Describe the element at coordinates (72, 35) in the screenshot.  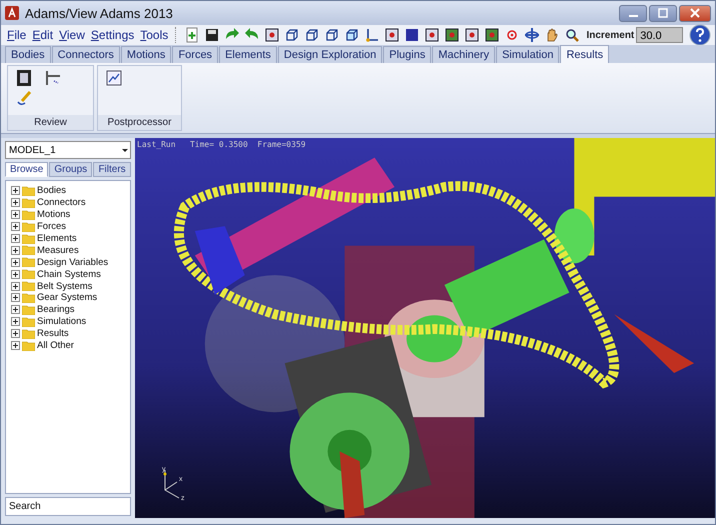
I see `menu-item: View` at that location.